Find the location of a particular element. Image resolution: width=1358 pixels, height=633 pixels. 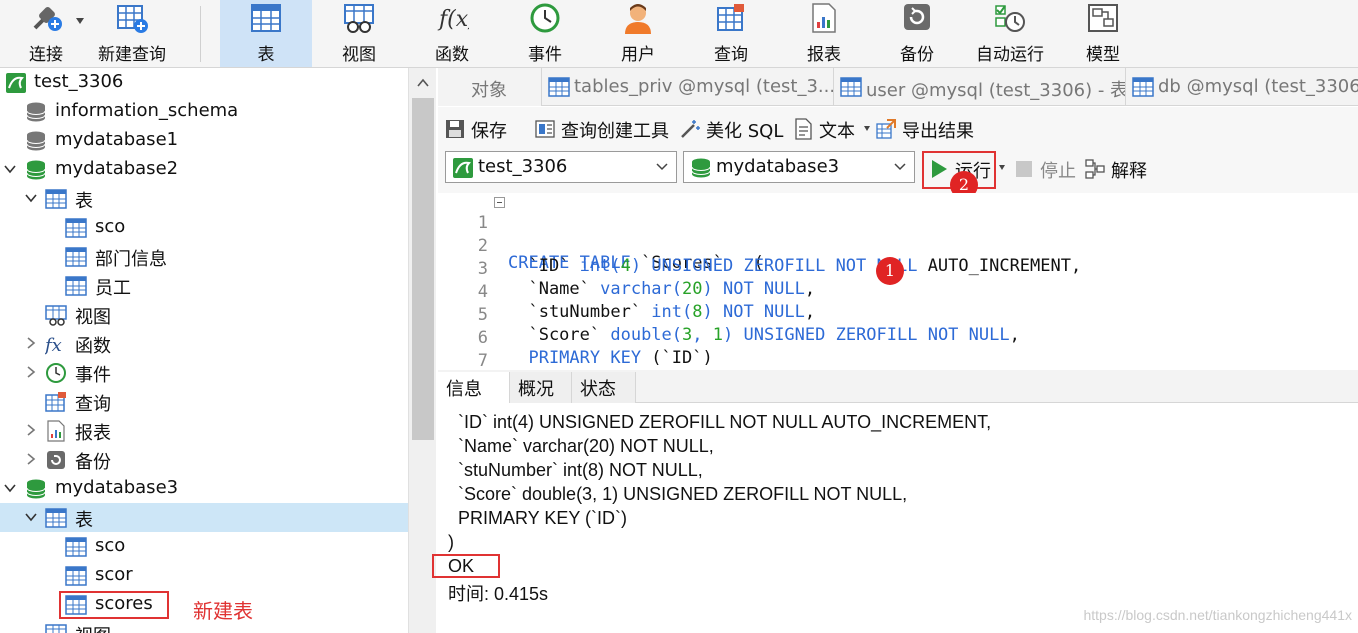

tree-node-table: scor is located at coordinates (204, 575).